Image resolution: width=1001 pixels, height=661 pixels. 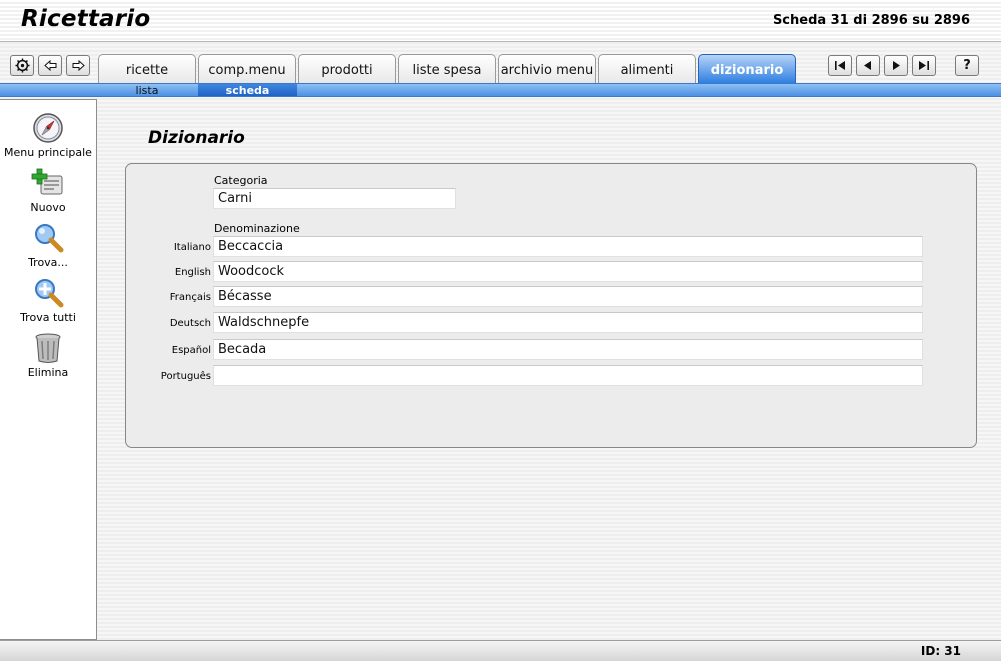 What do you see at coordinates (647, 68) in the screenshot?
I see `tab-alimenti: alimenti` at bounding box center [647, 68].